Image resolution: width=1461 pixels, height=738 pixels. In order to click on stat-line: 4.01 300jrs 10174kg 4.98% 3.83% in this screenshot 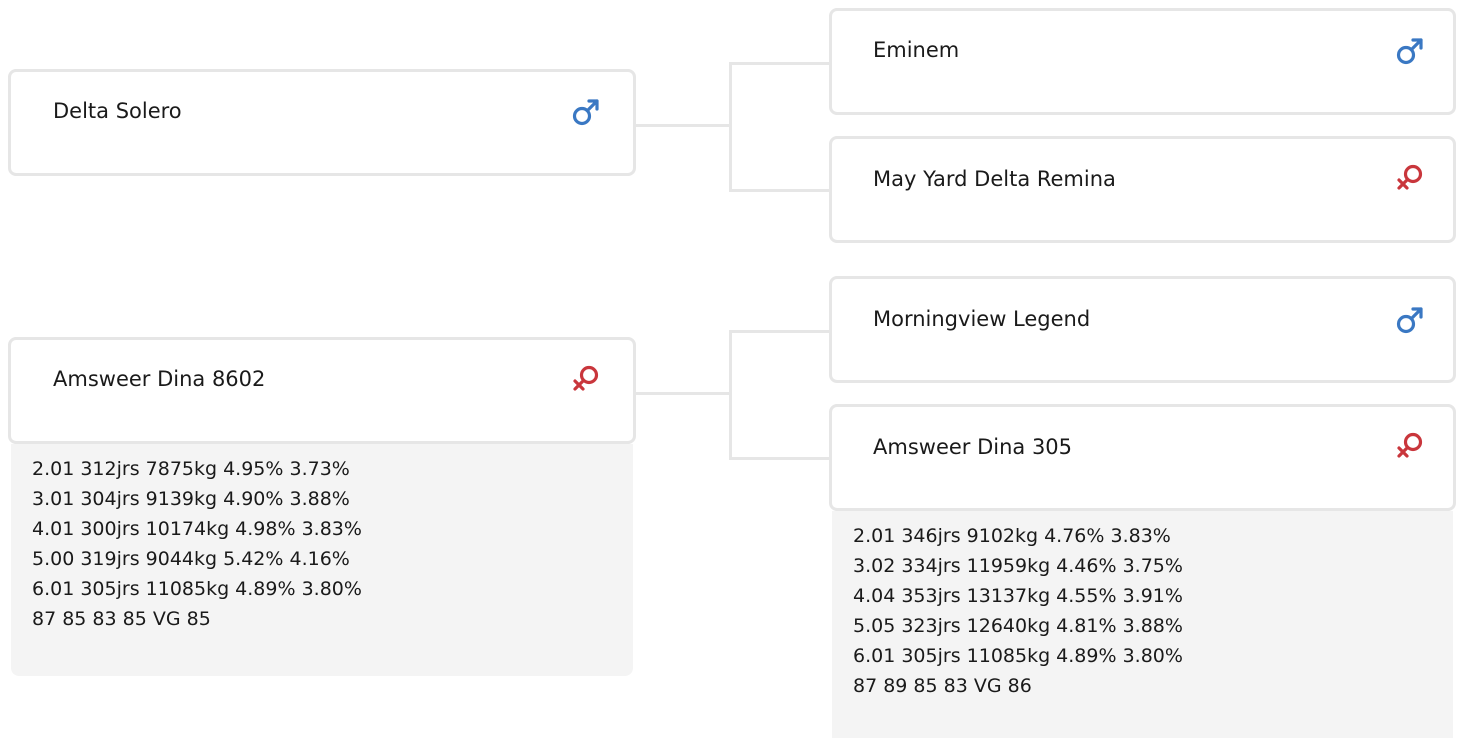, I will do `click(197, 529)`.